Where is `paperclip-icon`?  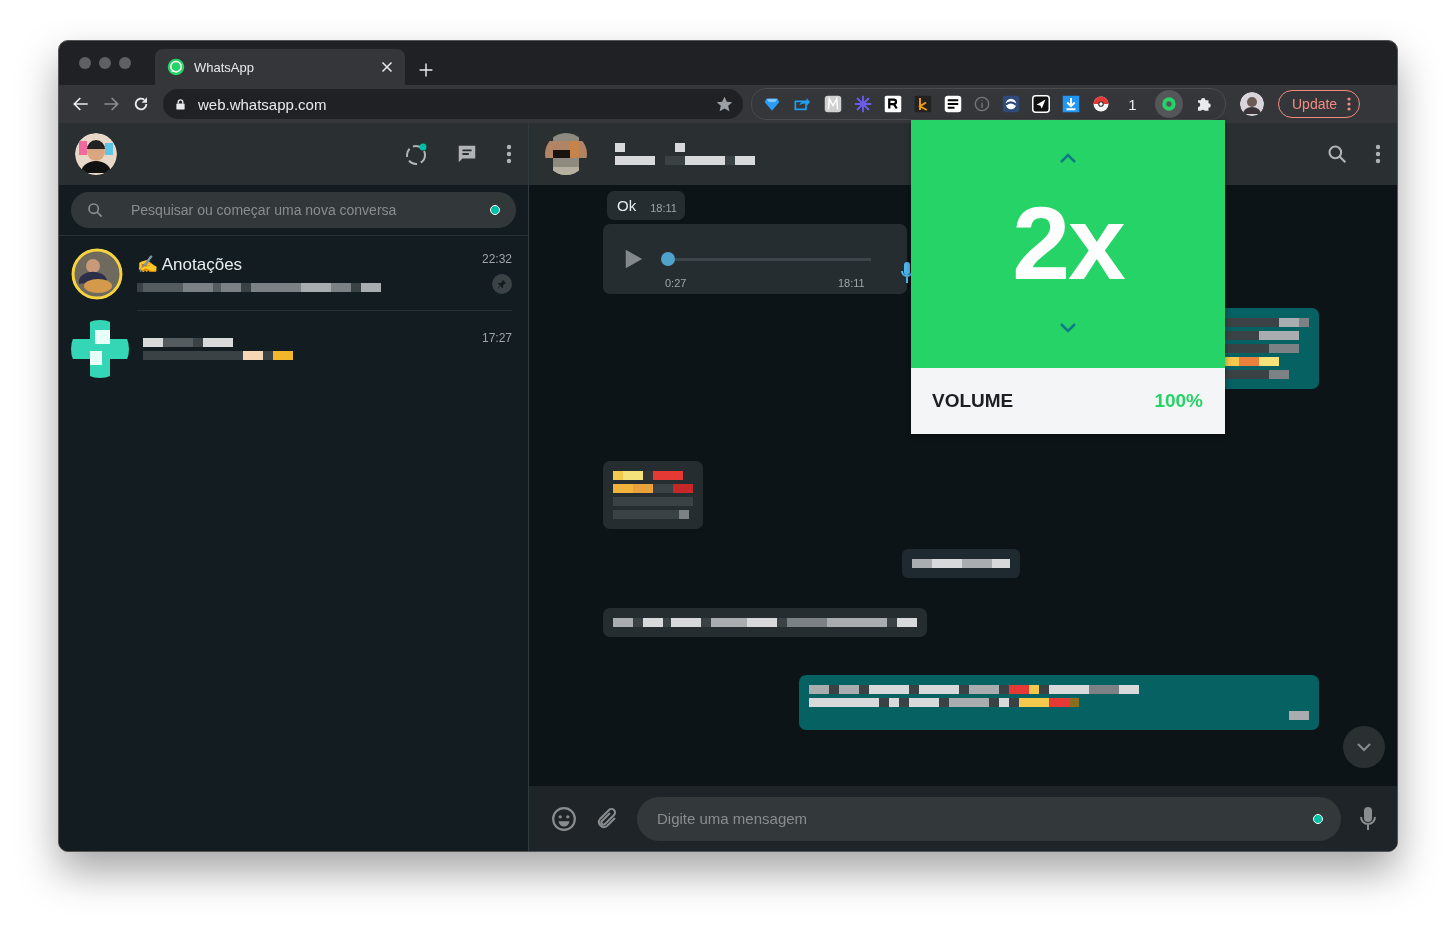
paperclip-icon is located at coordinates (607, 818).